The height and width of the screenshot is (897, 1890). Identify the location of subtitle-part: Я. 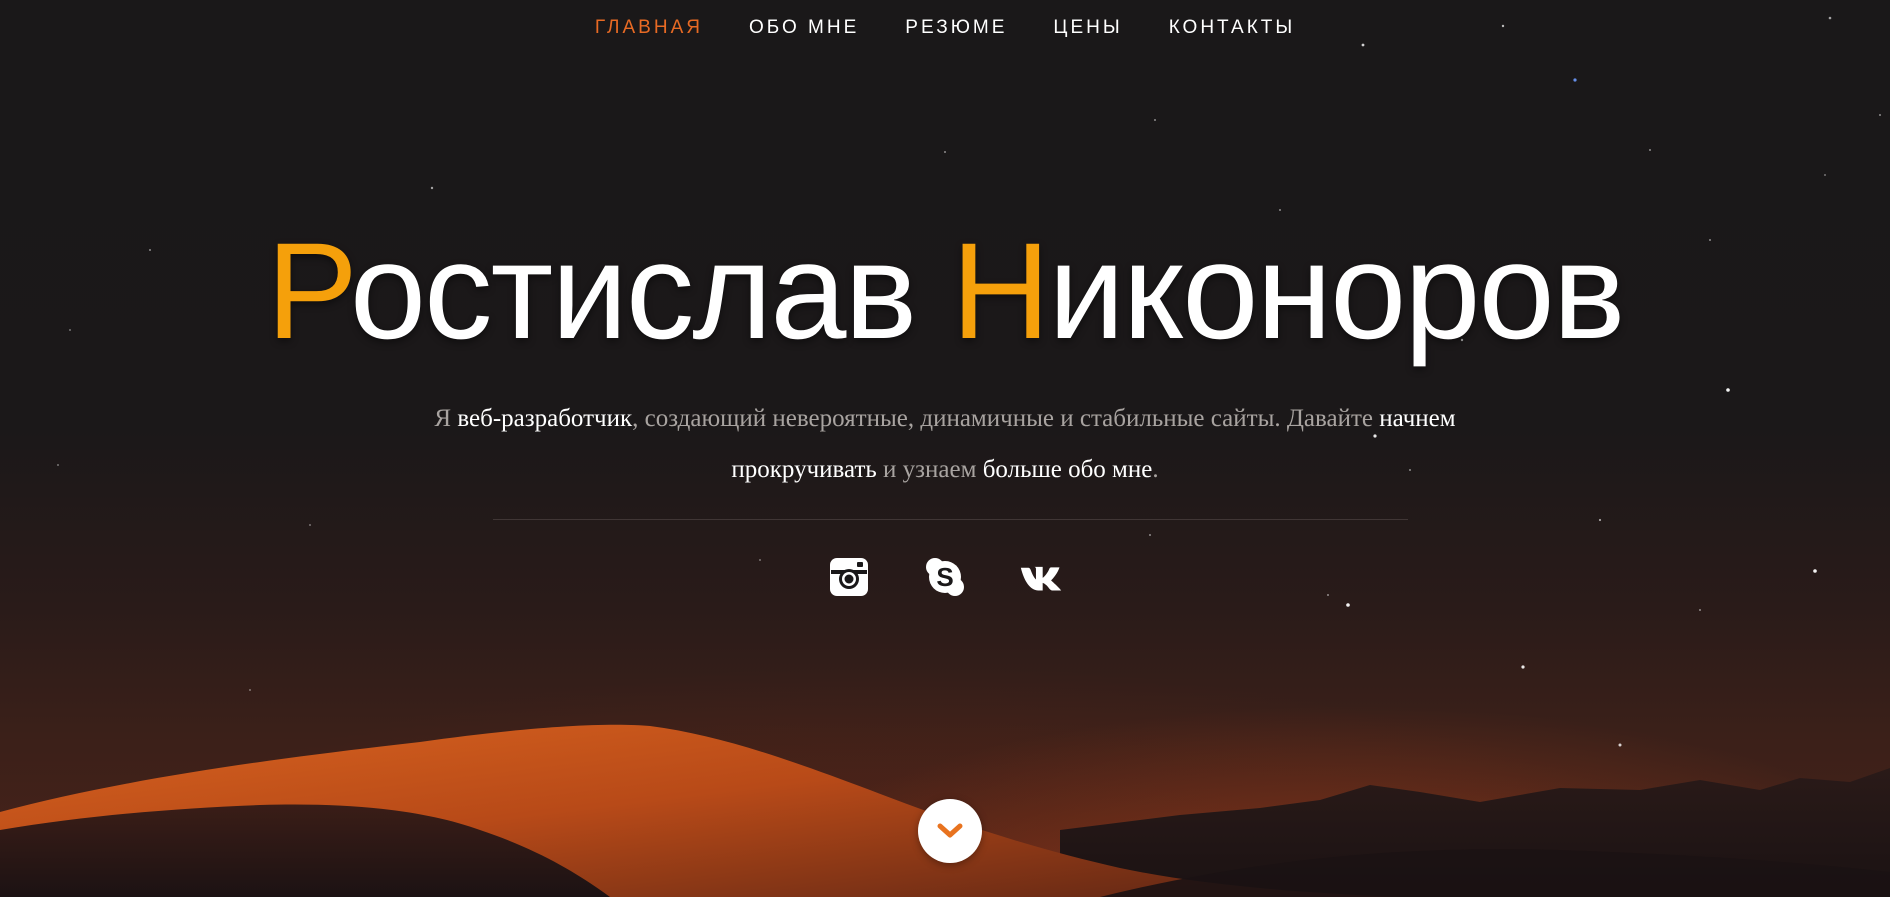
(446, 418).